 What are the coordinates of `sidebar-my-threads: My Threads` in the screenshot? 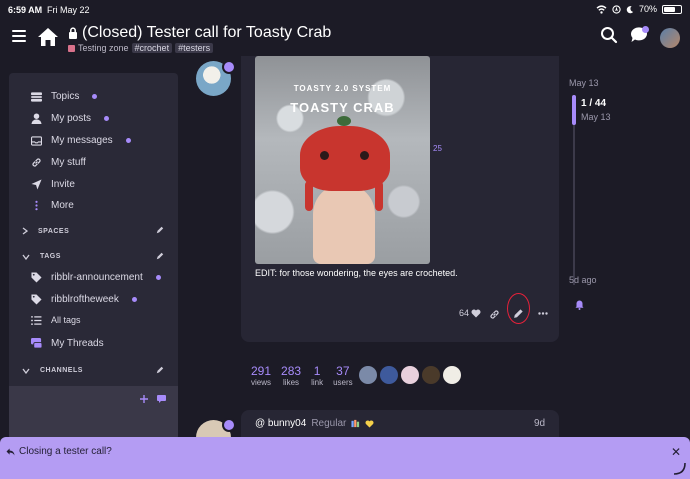 It's located at (67, 343).